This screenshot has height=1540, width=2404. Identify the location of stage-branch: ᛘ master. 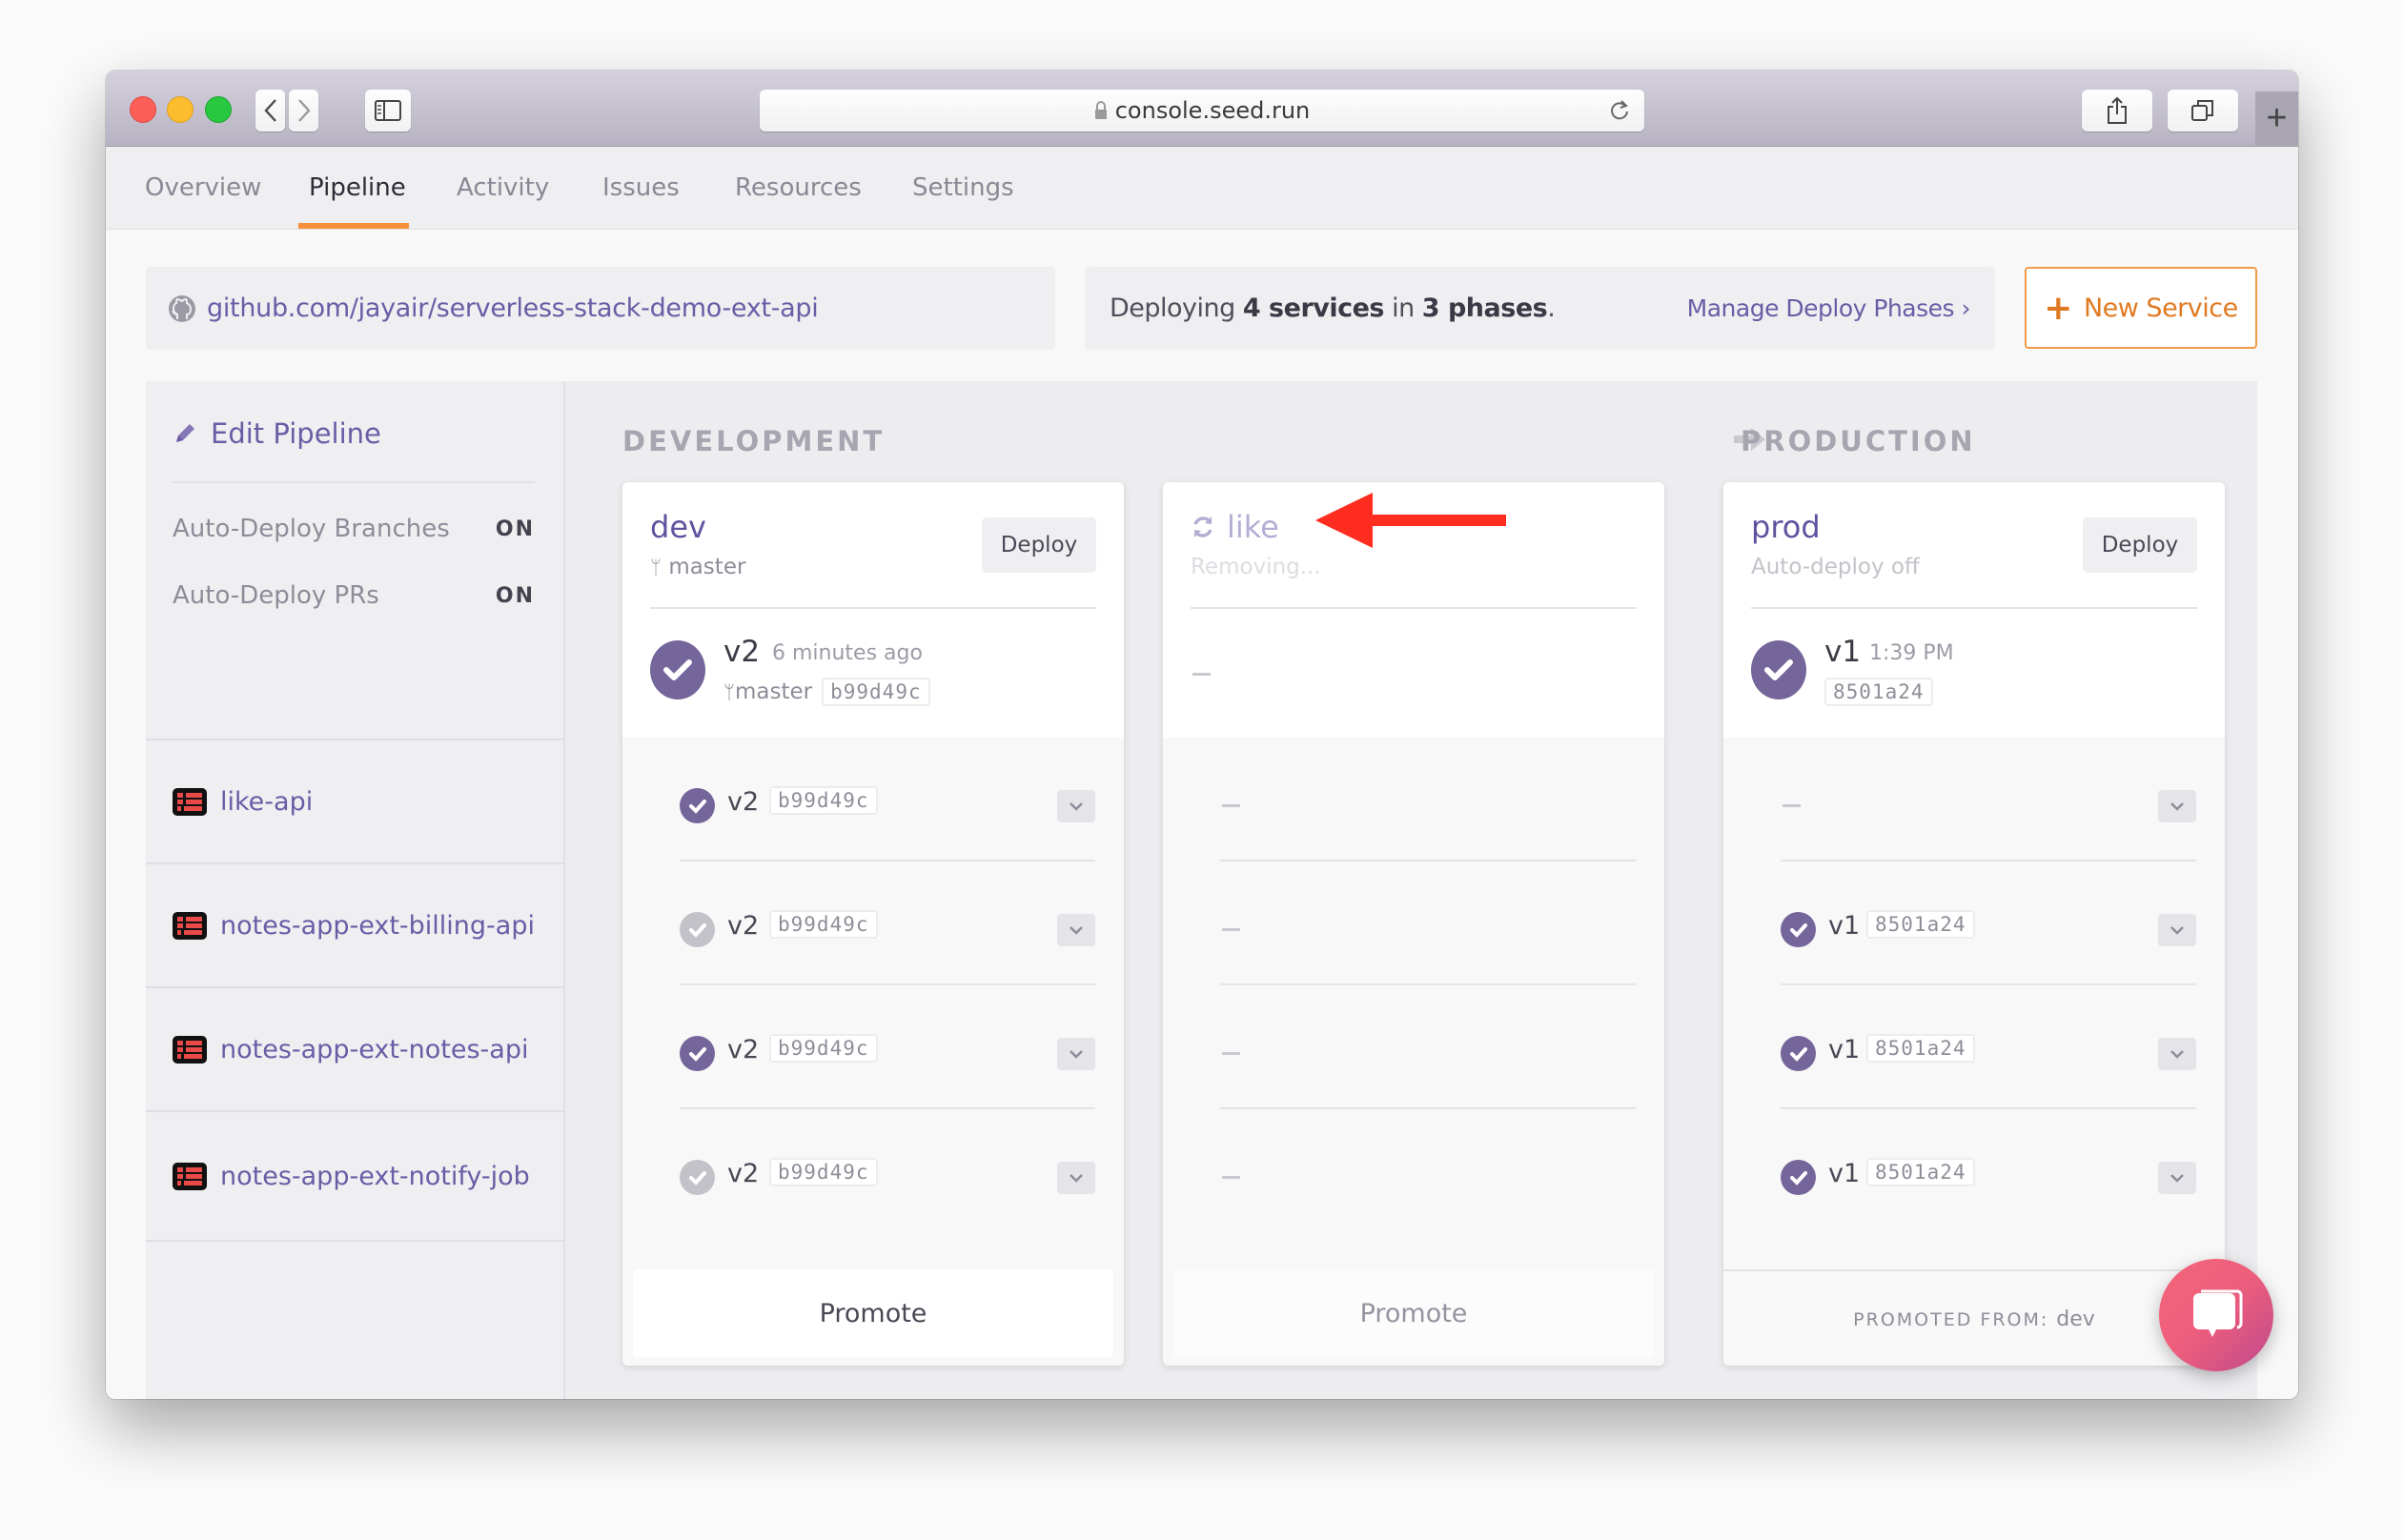
(697, 567).